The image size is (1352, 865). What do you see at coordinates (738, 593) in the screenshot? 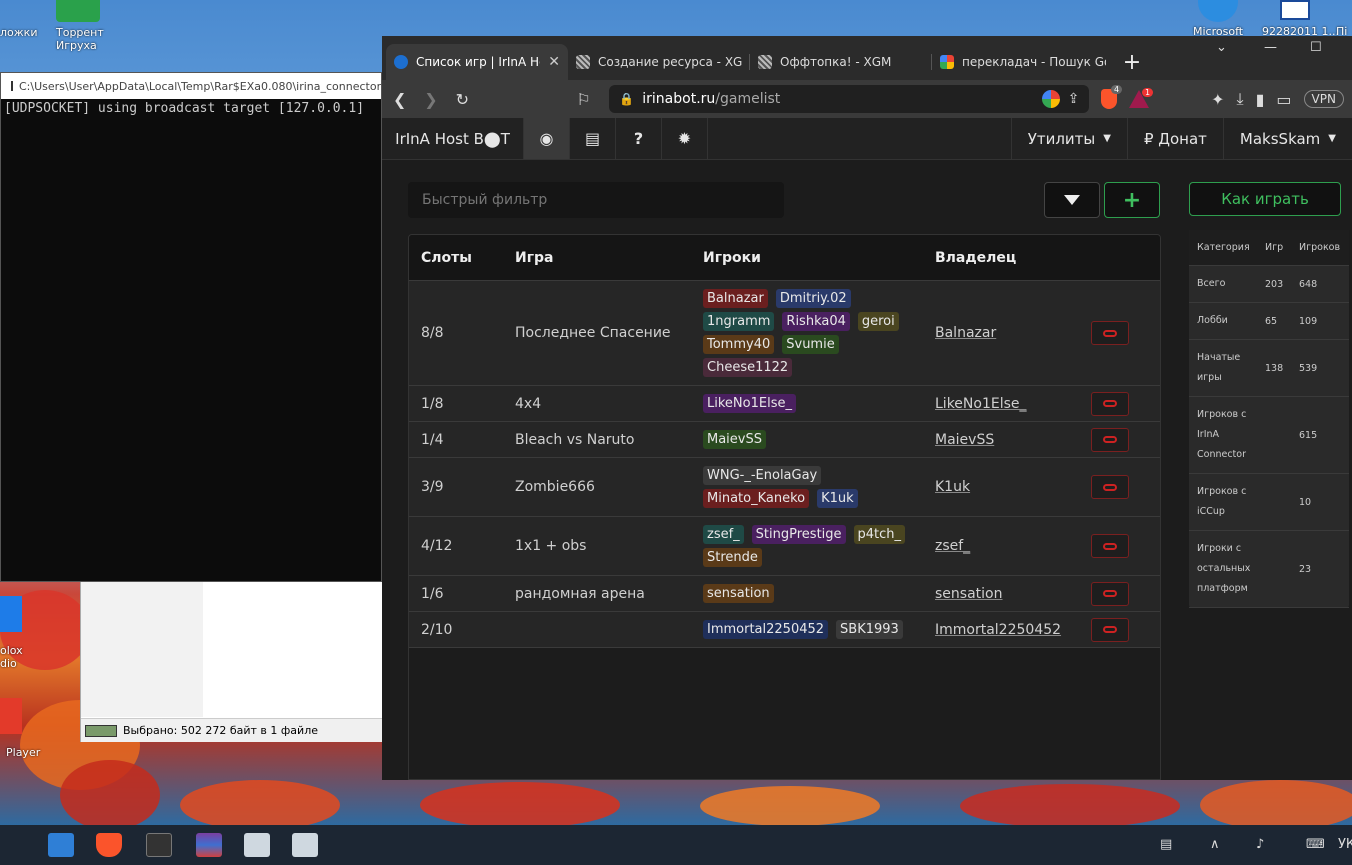
I see `player-badge: sensation` at bounding box center [738, 593].